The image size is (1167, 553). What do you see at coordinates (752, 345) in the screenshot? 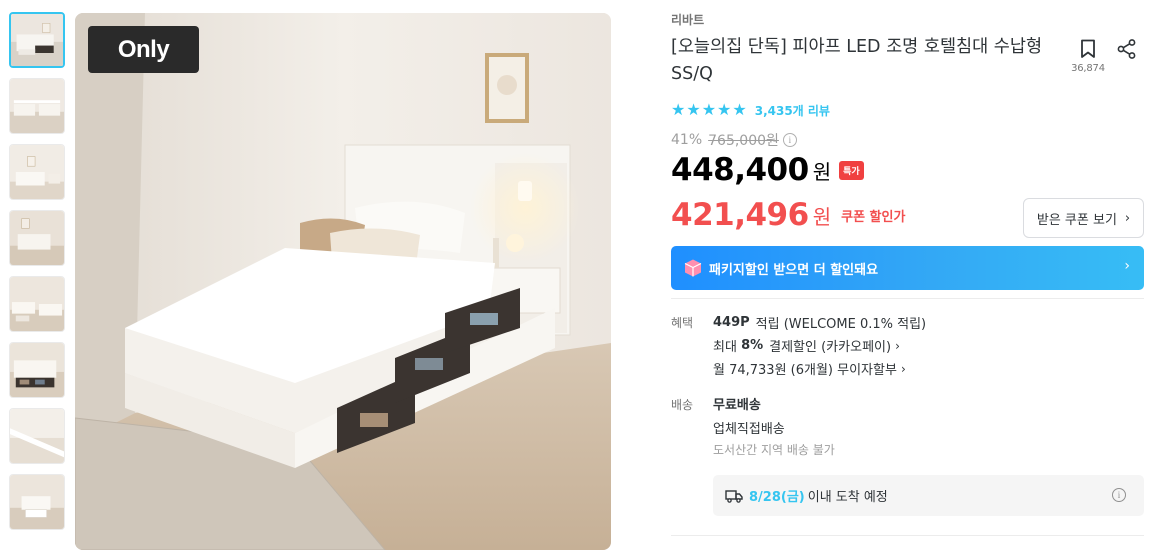
I see `max-percent: 8%` at bounding box center [752, 345].